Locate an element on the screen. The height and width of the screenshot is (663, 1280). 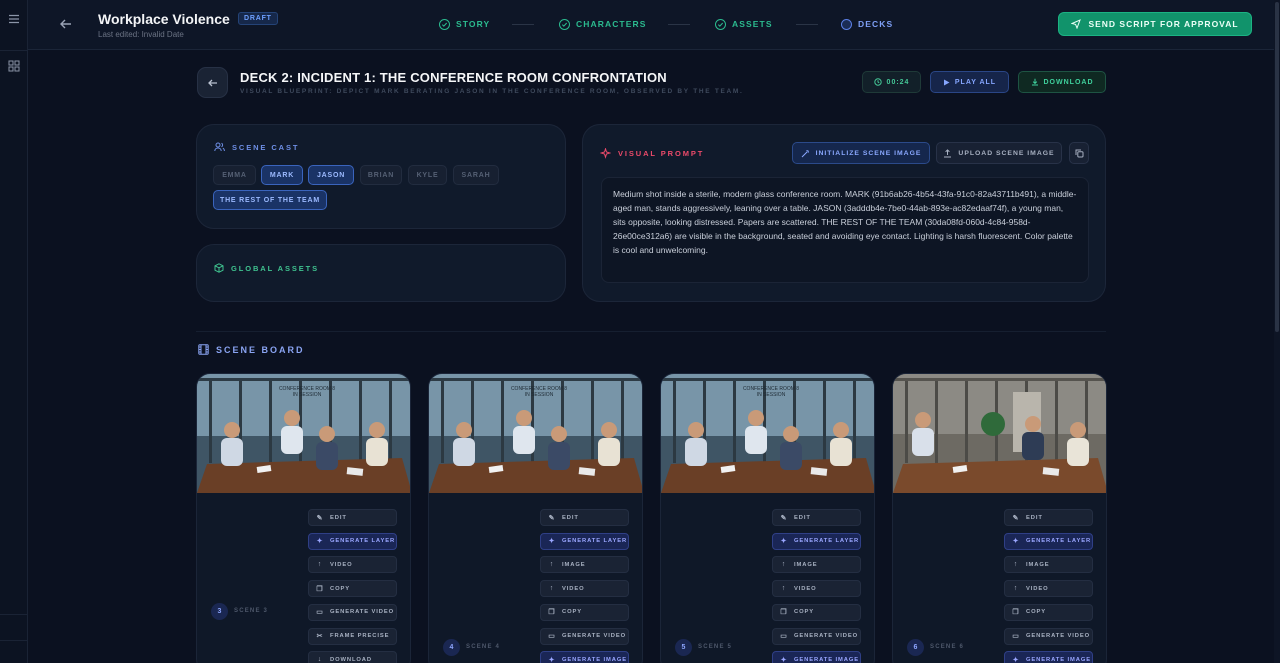
initialize-scene-image-button: INITIALIZE SCENE IMAGE is located at coordinates (861, 153).